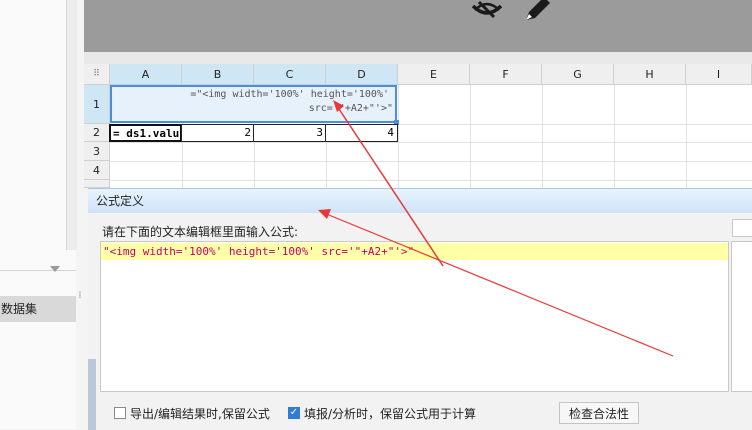 The width and height of the screenshot is (752, 430). What do you see at coordinates (97, 74) in the screenshot?
I see `select-all-corner: ⠿` at bounding box center [97, 74].